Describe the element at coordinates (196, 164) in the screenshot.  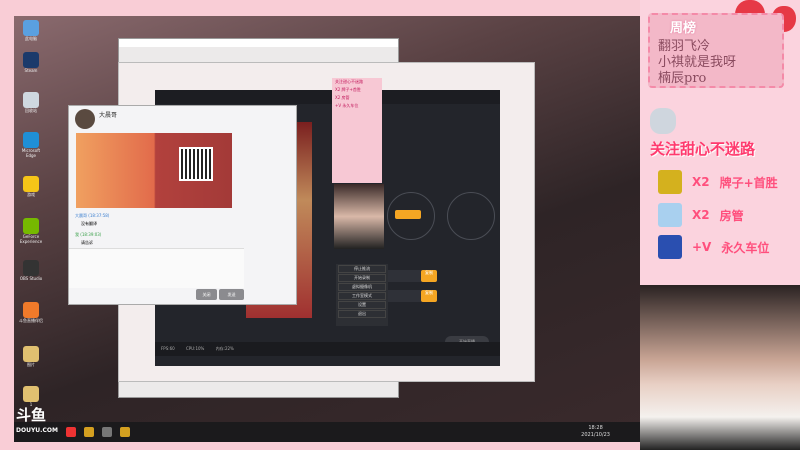
I see `qr-code` at that location.